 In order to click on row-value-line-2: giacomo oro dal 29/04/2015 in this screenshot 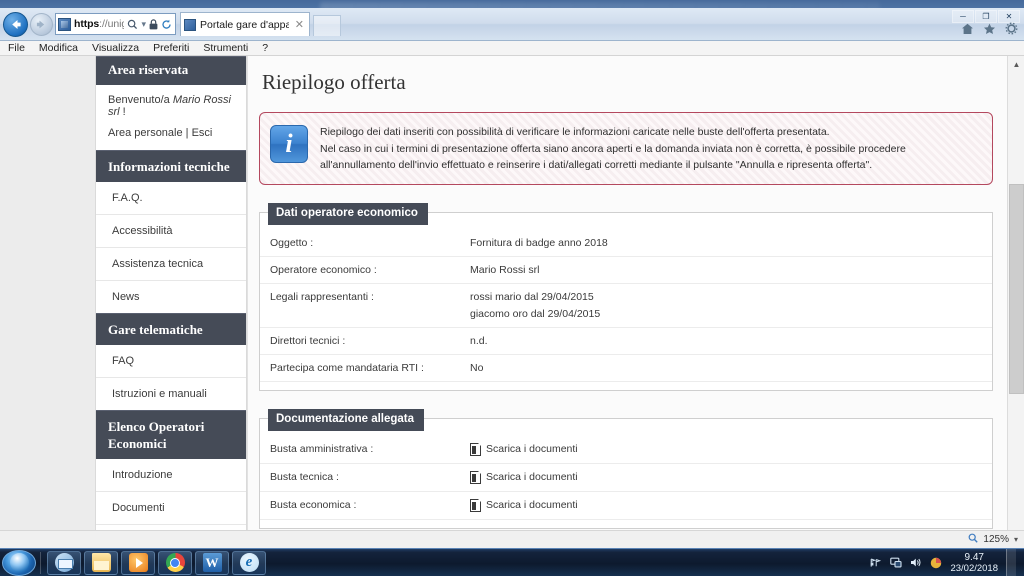, I will do `click(535, 313)`.